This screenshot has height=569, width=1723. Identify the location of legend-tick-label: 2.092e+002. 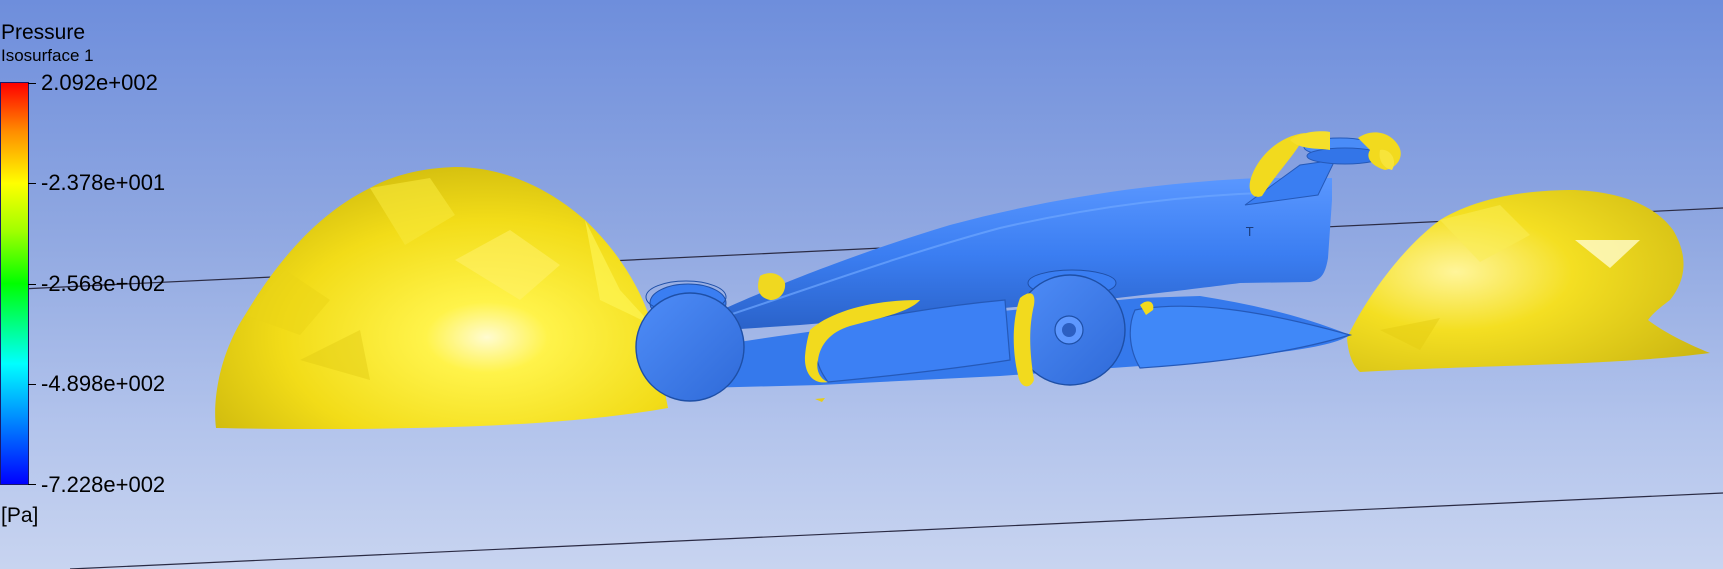
(99, 82).